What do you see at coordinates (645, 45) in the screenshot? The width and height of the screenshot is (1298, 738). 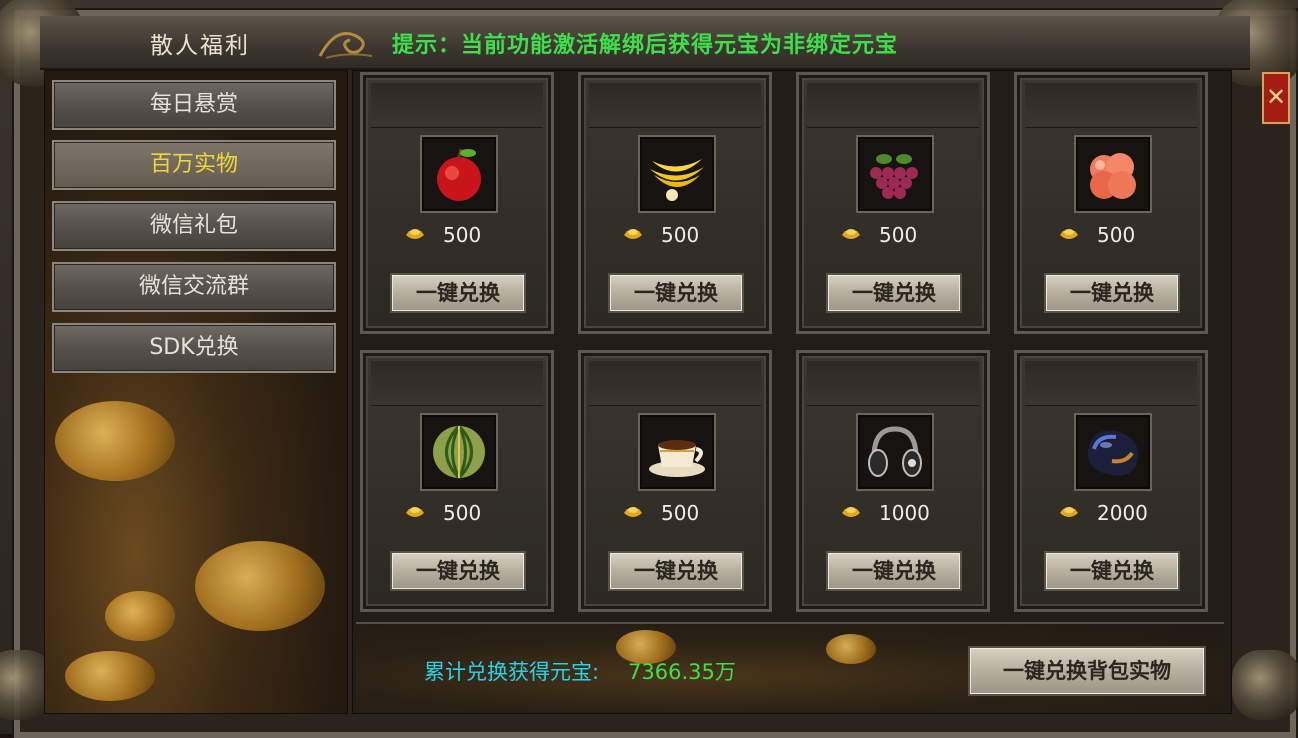 I see `notice-text: 提示：当前功能激活解绑后获得元宝为非绑定元宝` at bounding box center [645, 45].